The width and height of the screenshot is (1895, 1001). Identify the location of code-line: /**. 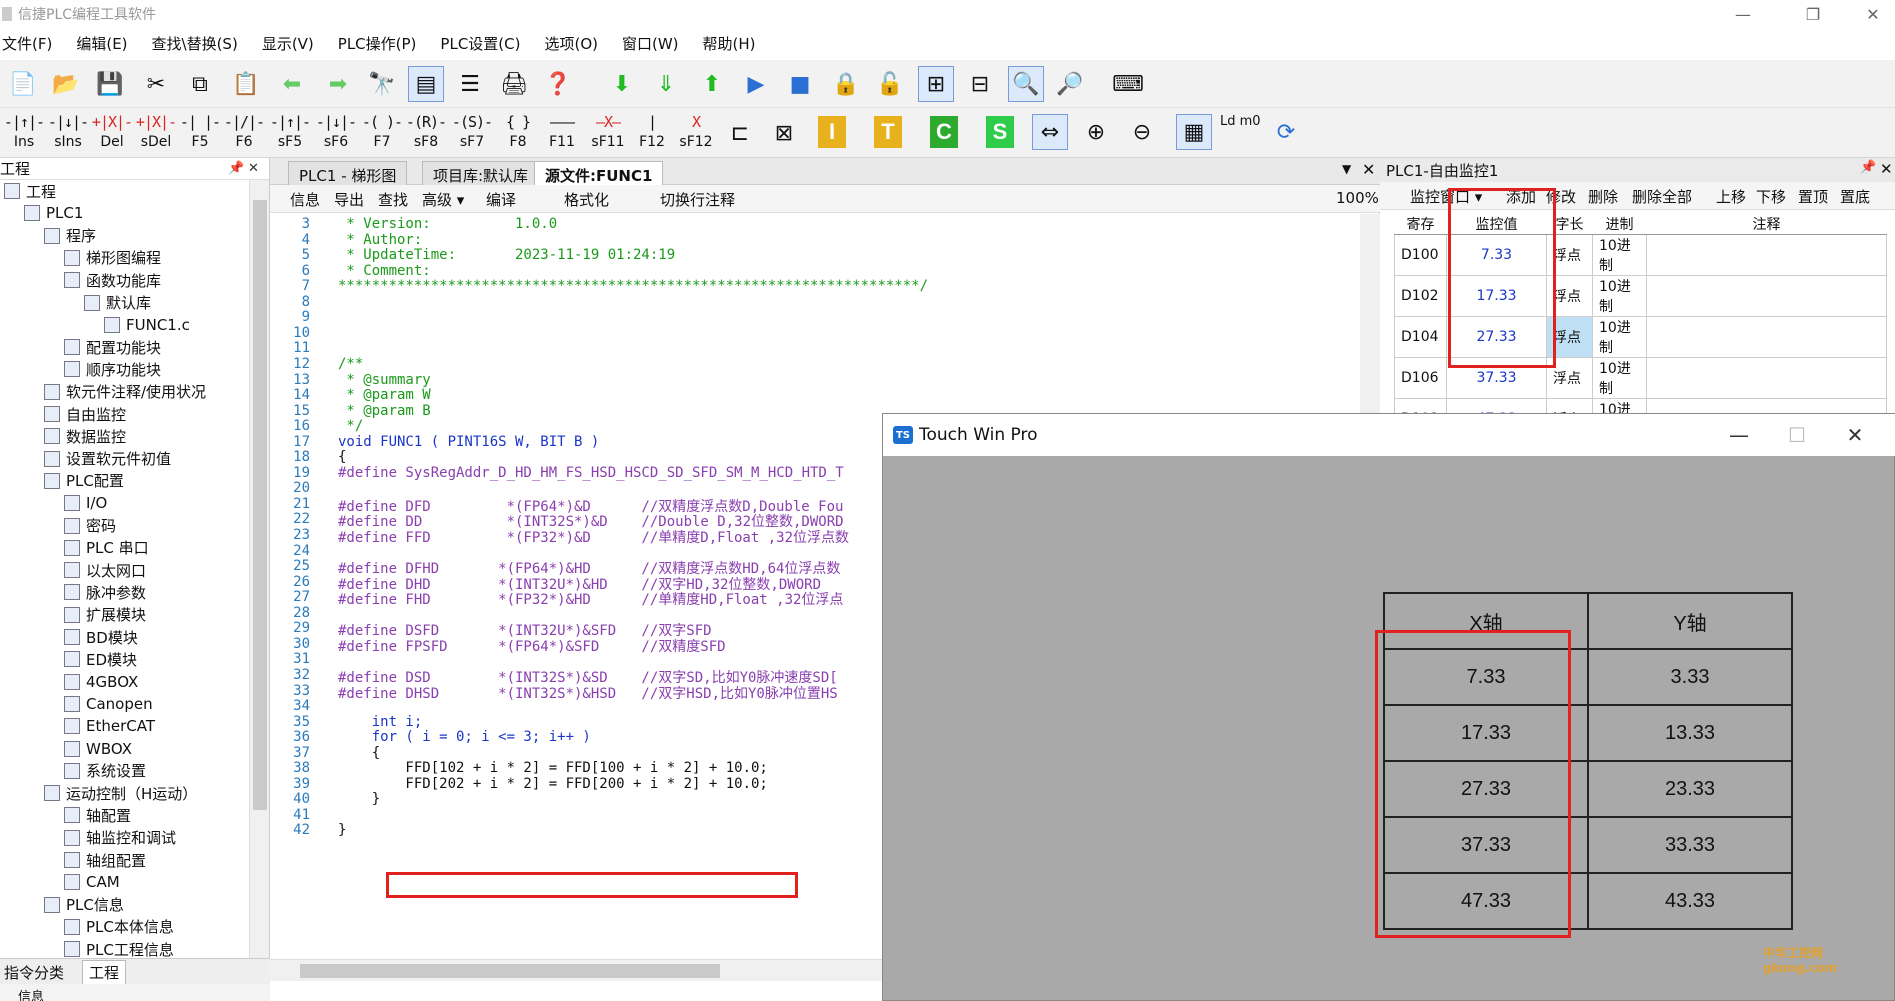
(350, 364).